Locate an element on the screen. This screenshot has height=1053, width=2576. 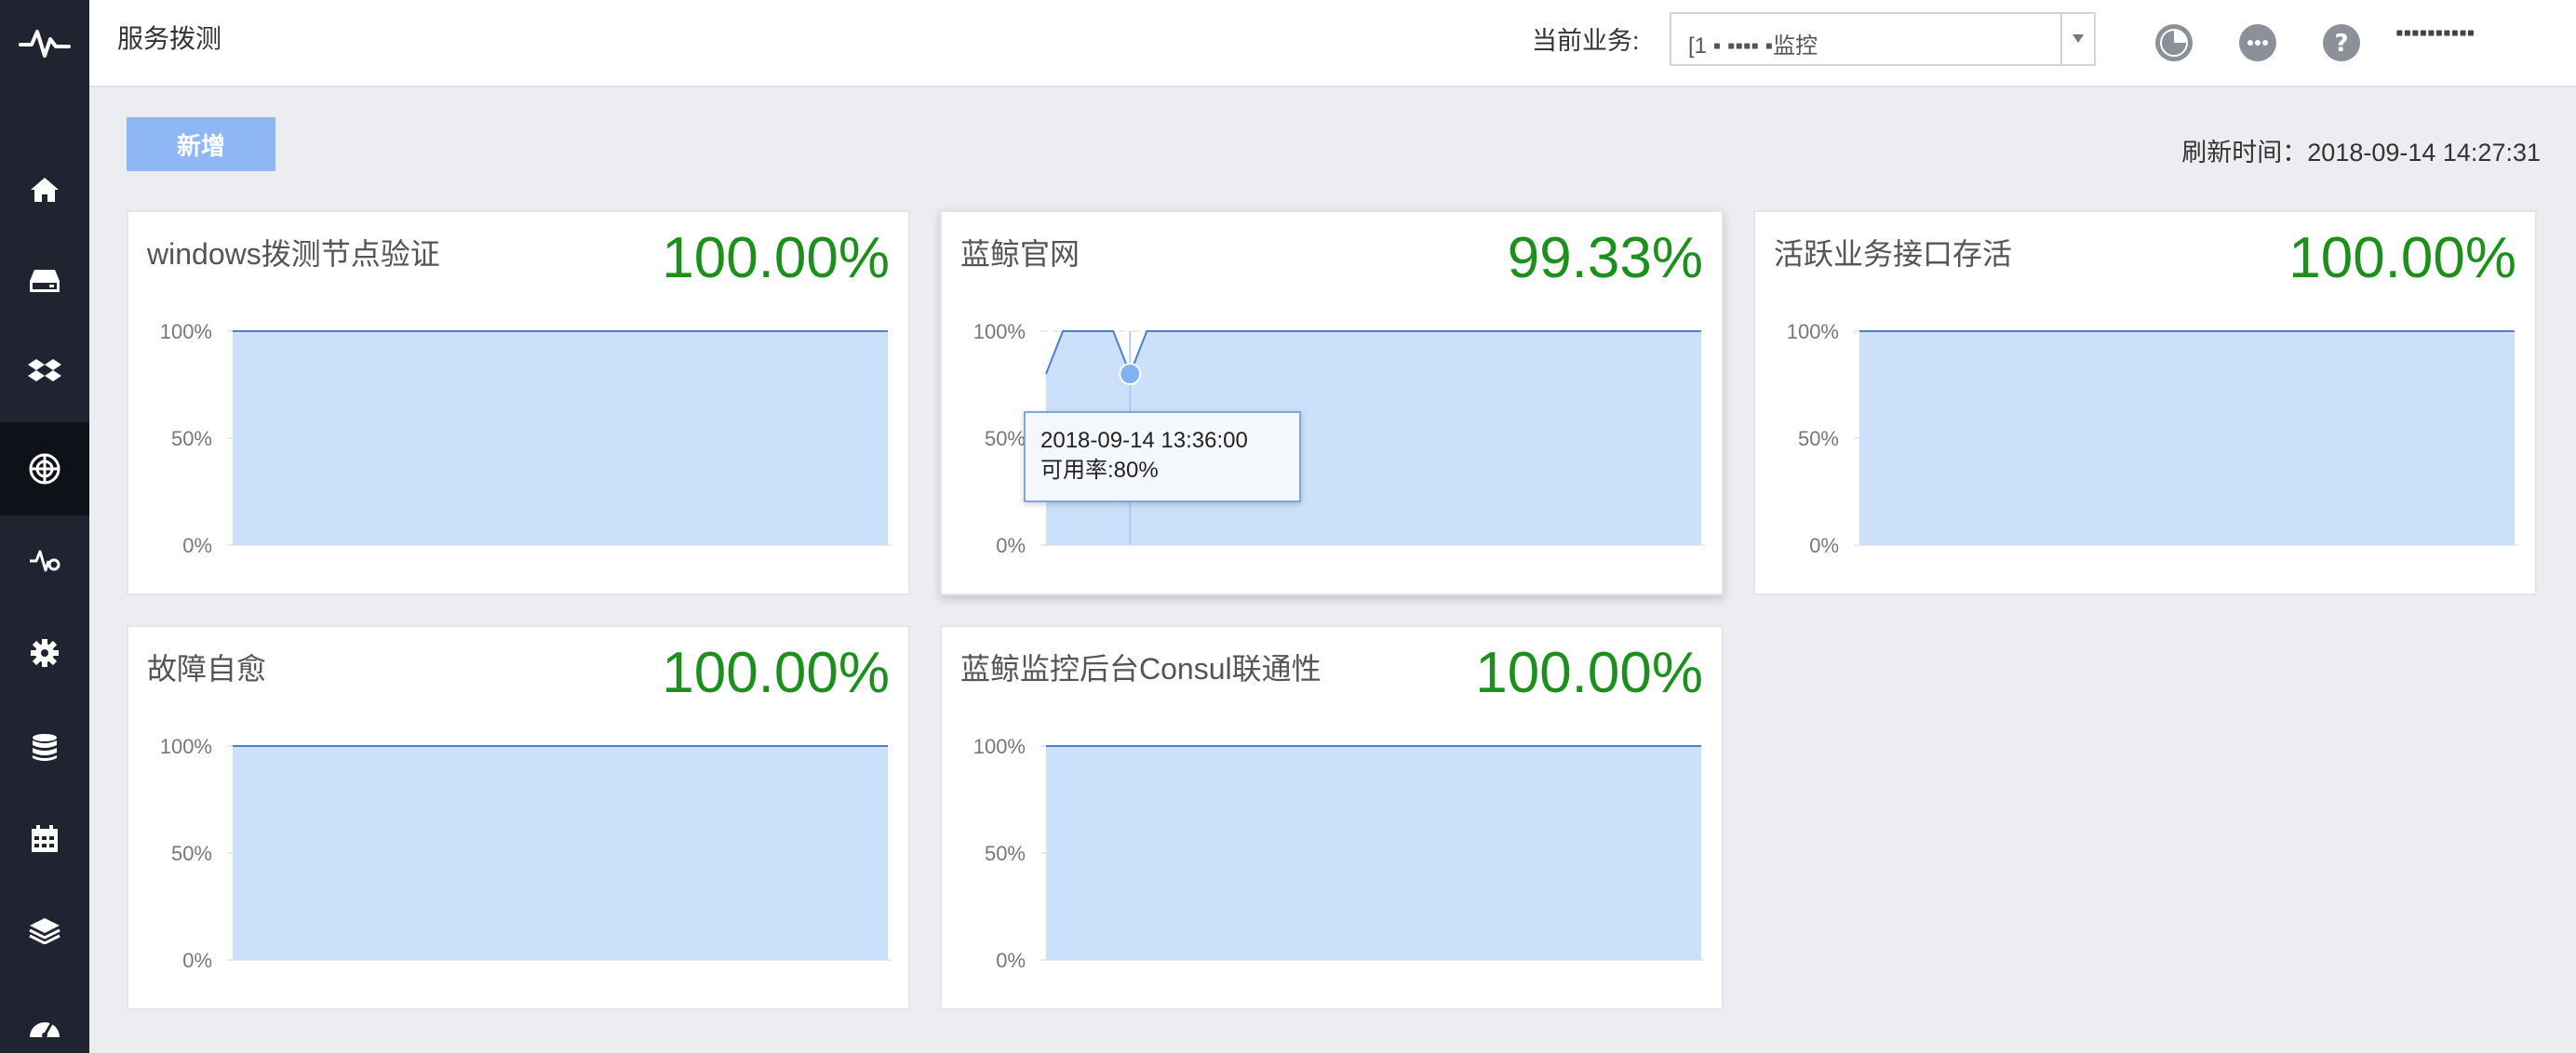
pie-chart-button is located at coordinates (2174, 42).